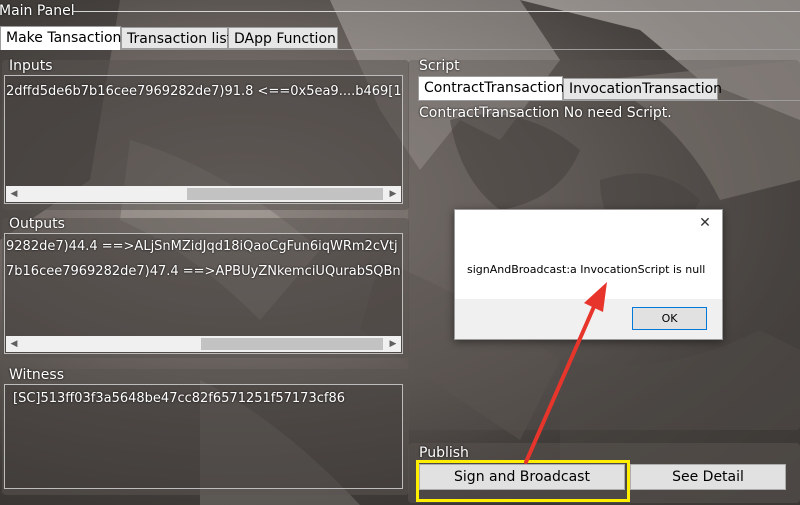 The height and width of the screenshot is (505, 800). Describe the element at coordinates (708, 477) in the screenshot. I see `see-detail-button: See Detail` at that location.